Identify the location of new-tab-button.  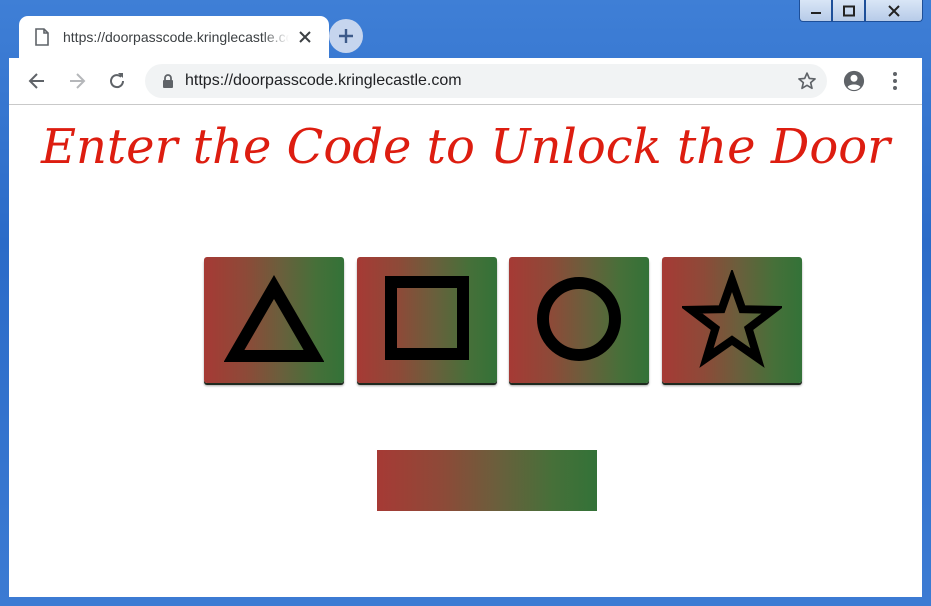
(346, 36).